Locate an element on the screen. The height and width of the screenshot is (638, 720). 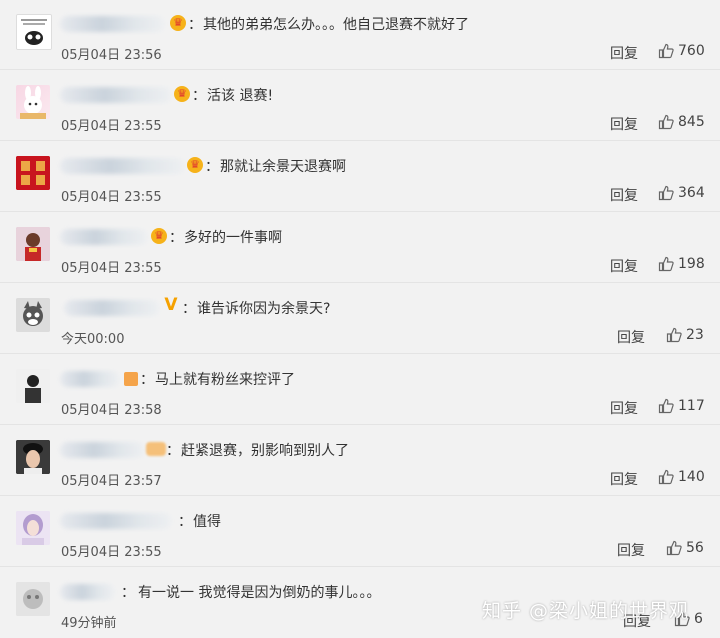
like-count: 6 is located at coordinates (698, 619).